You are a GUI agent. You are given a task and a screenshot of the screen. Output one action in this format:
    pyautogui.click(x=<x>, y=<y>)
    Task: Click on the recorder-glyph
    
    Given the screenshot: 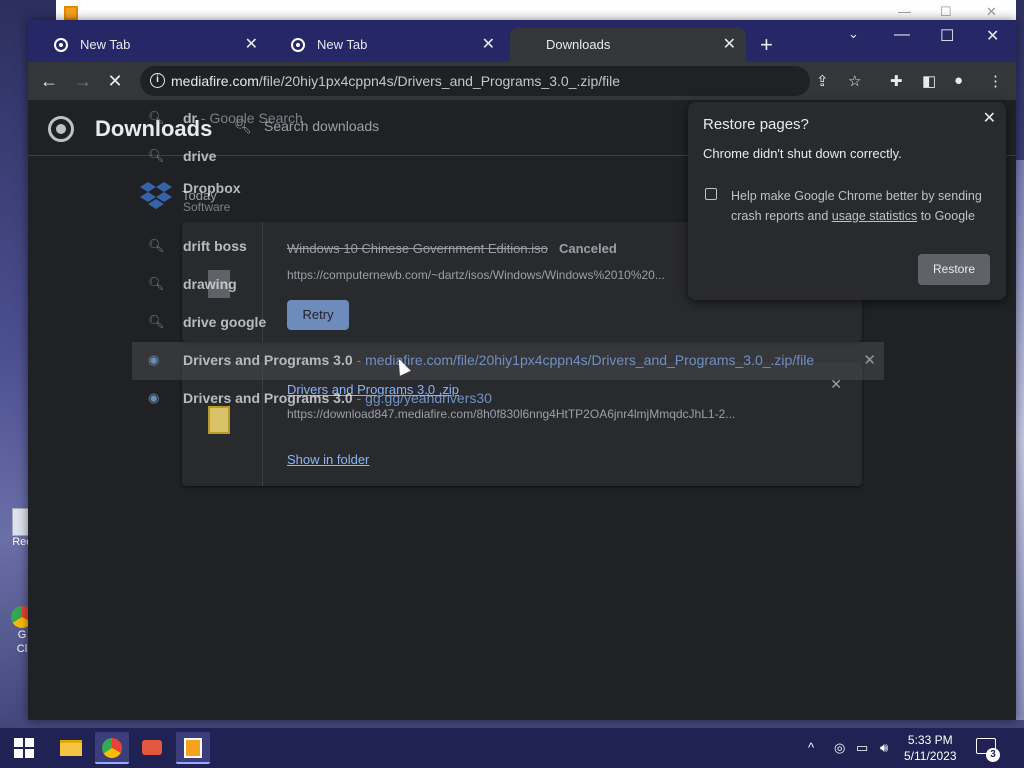 What is the action you would take?
    pyautogui.click(x=152, y=747)
    